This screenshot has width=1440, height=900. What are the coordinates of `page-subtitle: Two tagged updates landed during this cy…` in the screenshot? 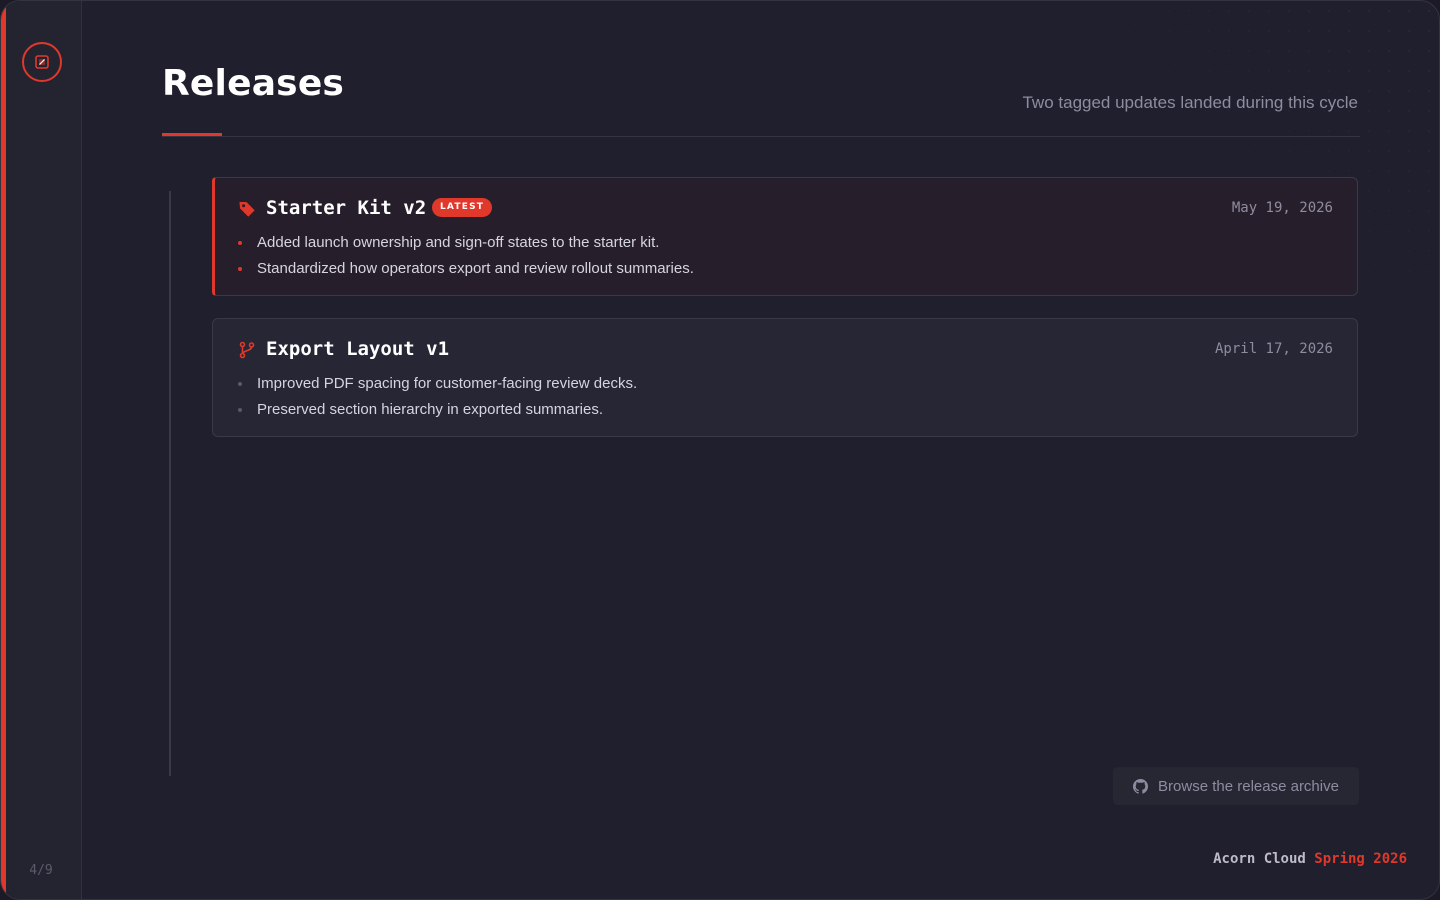 It's located at (1190, 102).